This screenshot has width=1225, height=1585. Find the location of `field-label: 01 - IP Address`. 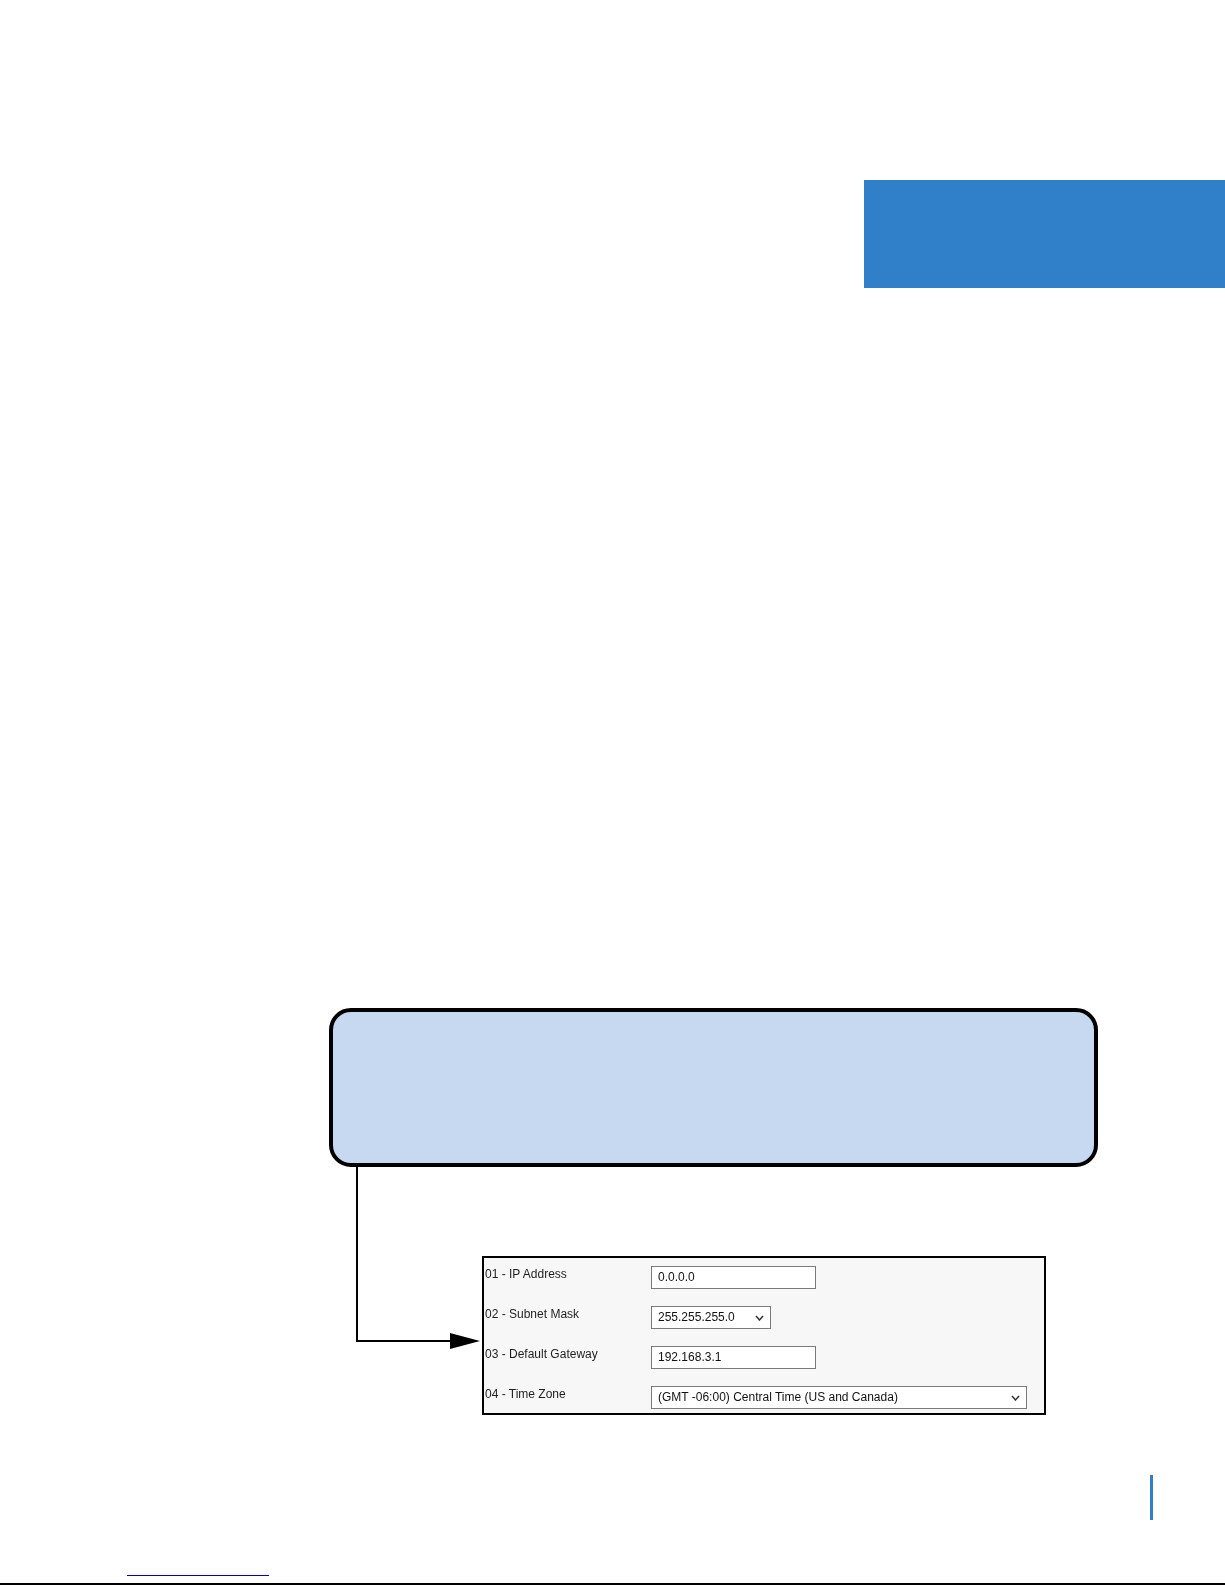

field-label: 01 - IP Address is located at coordinates (526, 1274).